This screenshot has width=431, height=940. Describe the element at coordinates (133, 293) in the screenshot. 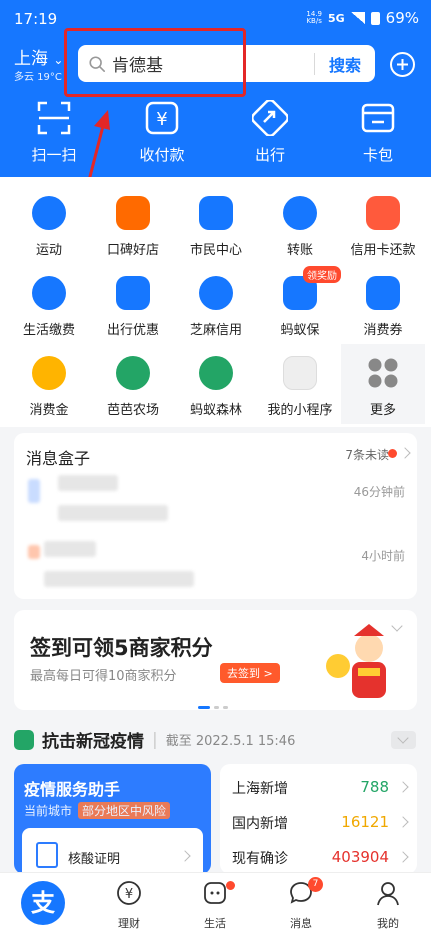

I see `gift-icon` at that location.